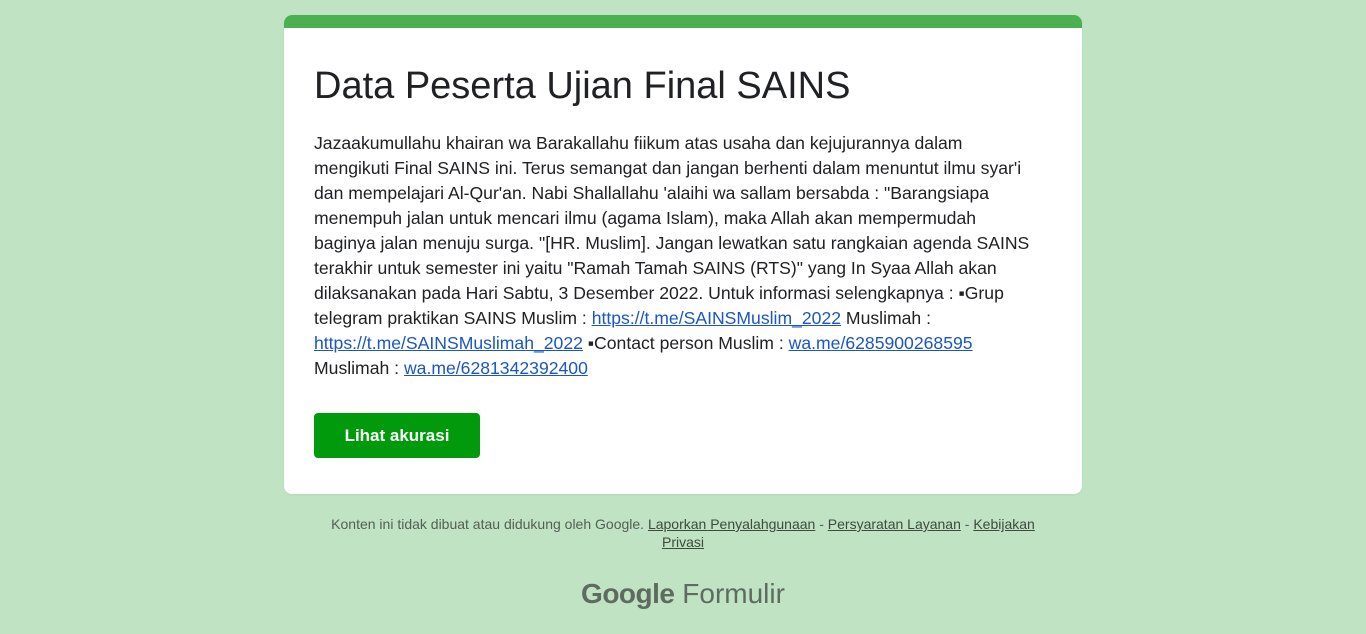 Image resolution: width=1366 pixels, height=634 pixels. Describe the element at coordinates (1004, 524) in the screenshot. I see `privacy-policy-link: Kebijakan` at that location.